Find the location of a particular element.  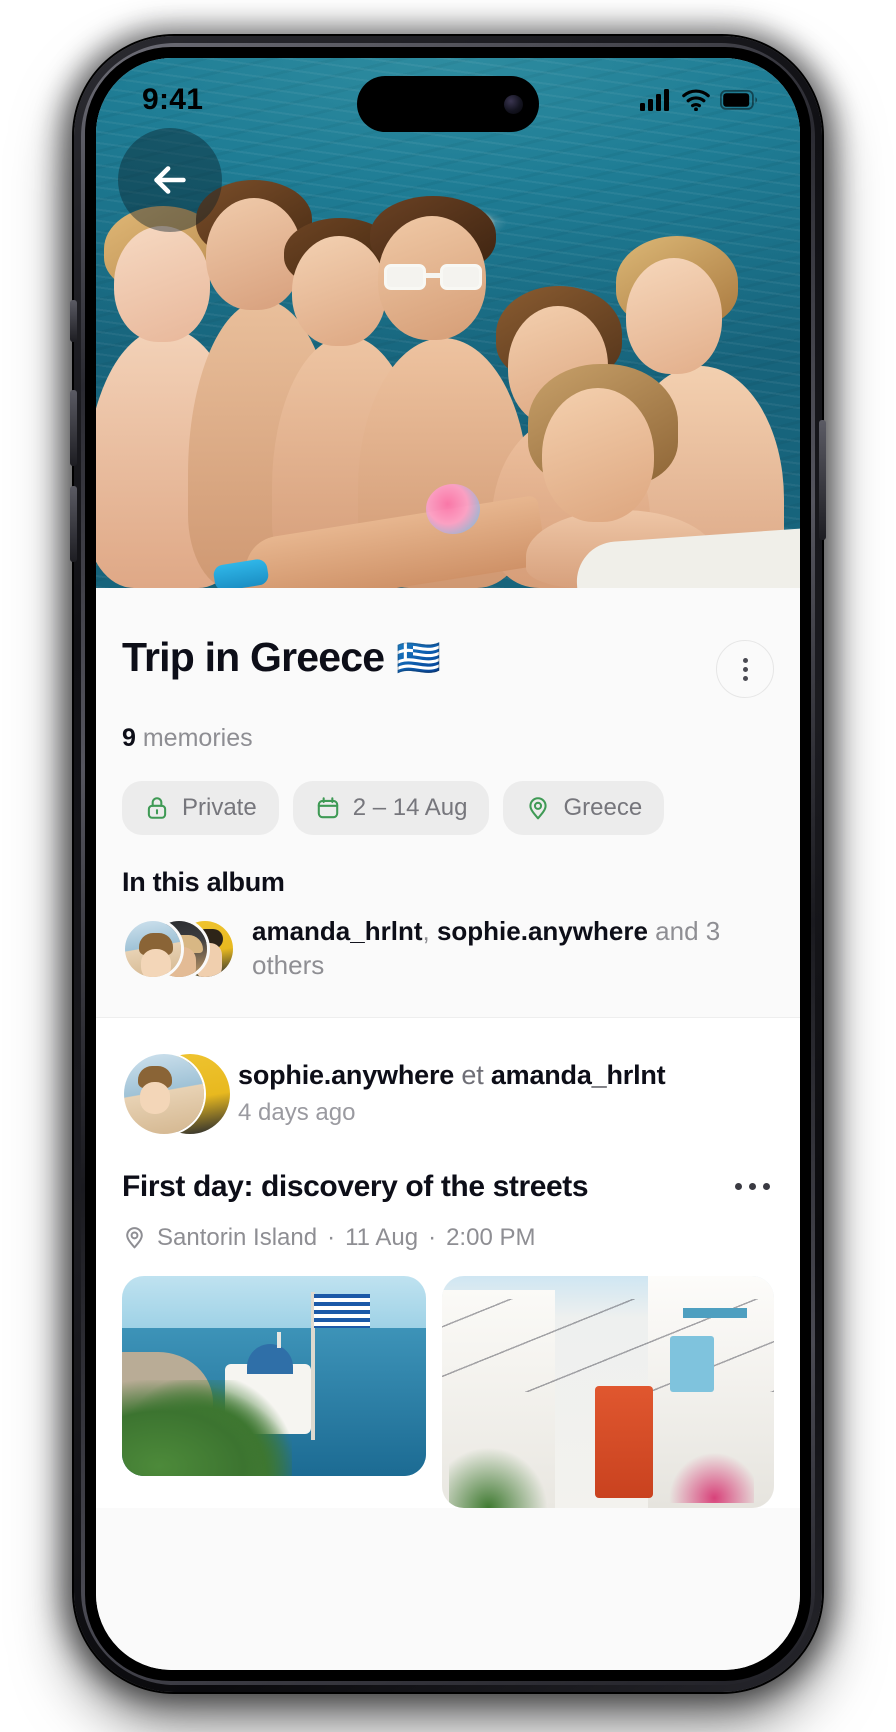

in-this-album-heading: In this album is located at coordinates (203, 882).